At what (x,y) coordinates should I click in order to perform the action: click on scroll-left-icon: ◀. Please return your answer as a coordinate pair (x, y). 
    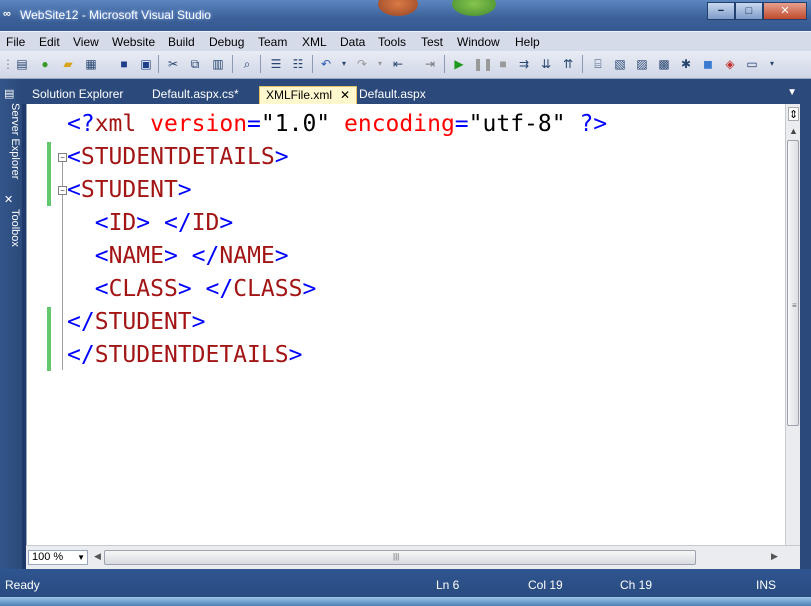
    Looking at the image, I should click on (97, 556).